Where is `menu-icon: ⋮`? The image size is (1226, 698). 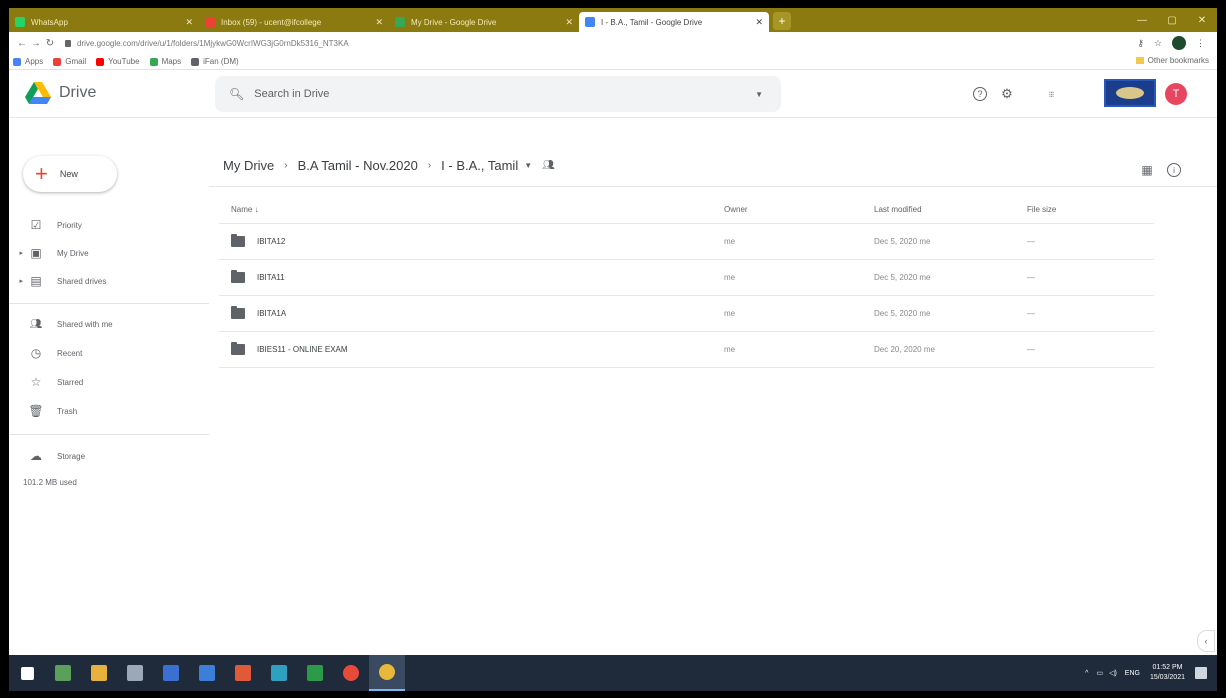 menu-icon: ⋮ is located at coordinates (1200, 43).